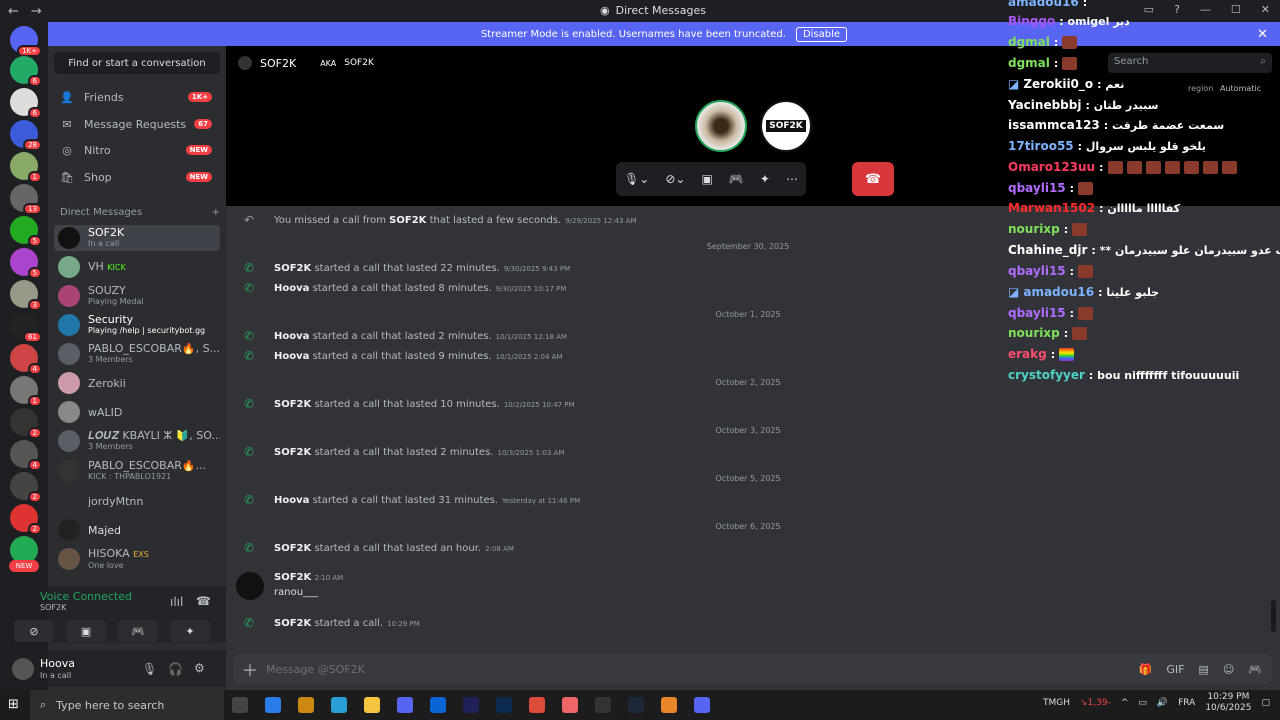 This screenshot has height=720, width=1280. What do you see at coordinates (873, 179) in the screenshot?
I see `end-call-button: ☎` at bounding box center [873, 179].